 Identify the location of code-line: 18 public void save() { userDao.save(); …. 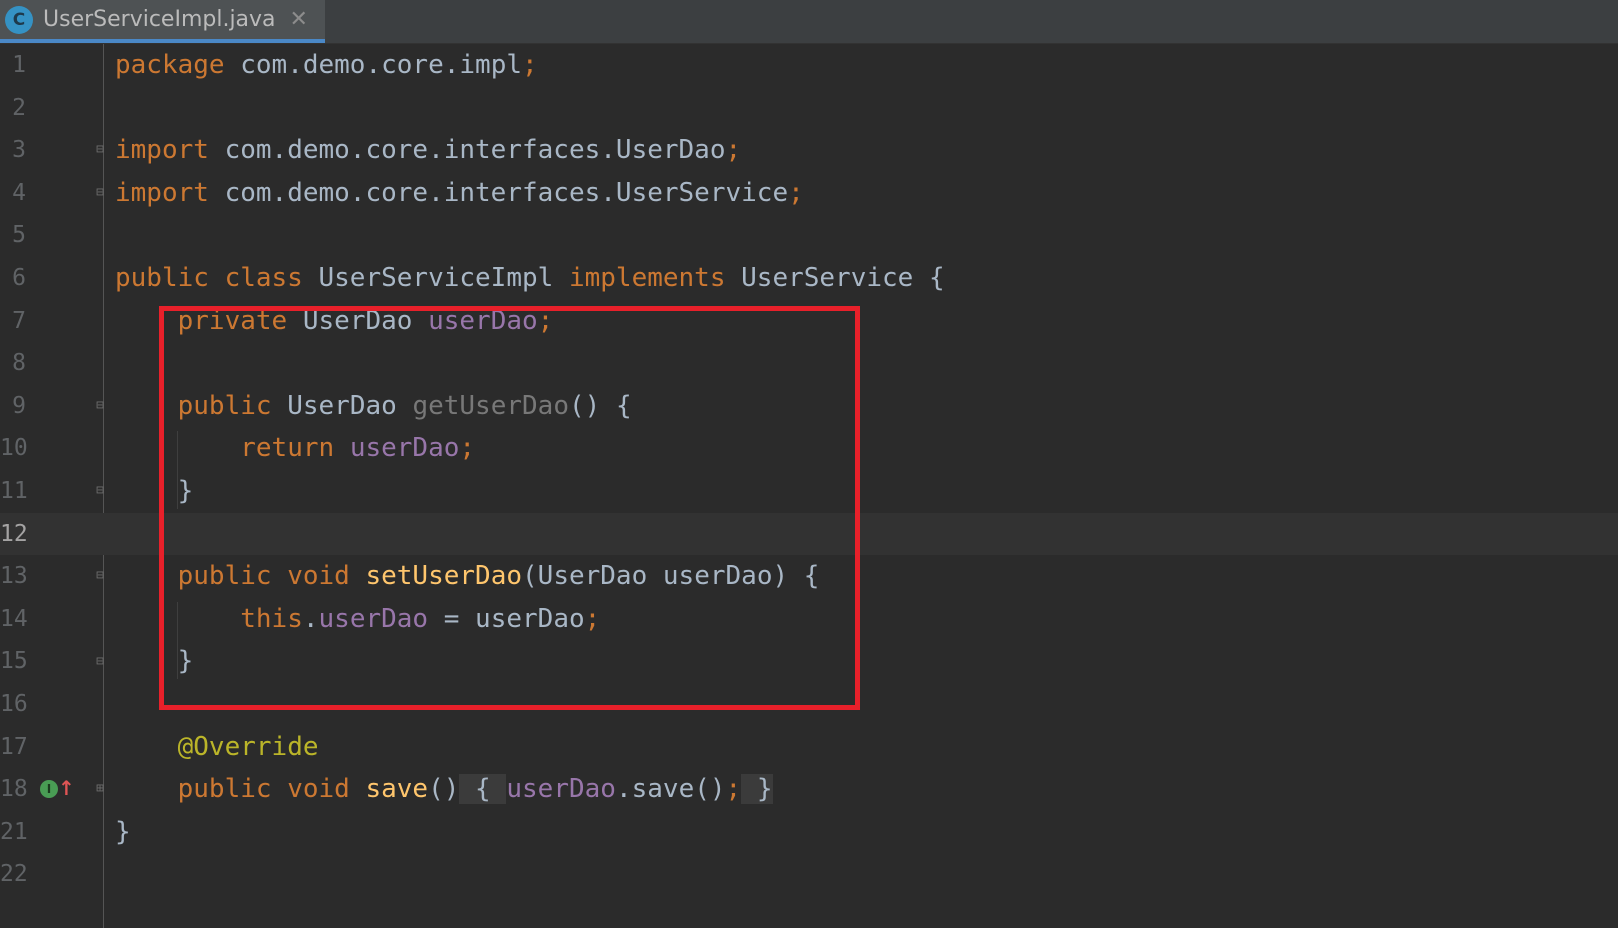
(809, 789).